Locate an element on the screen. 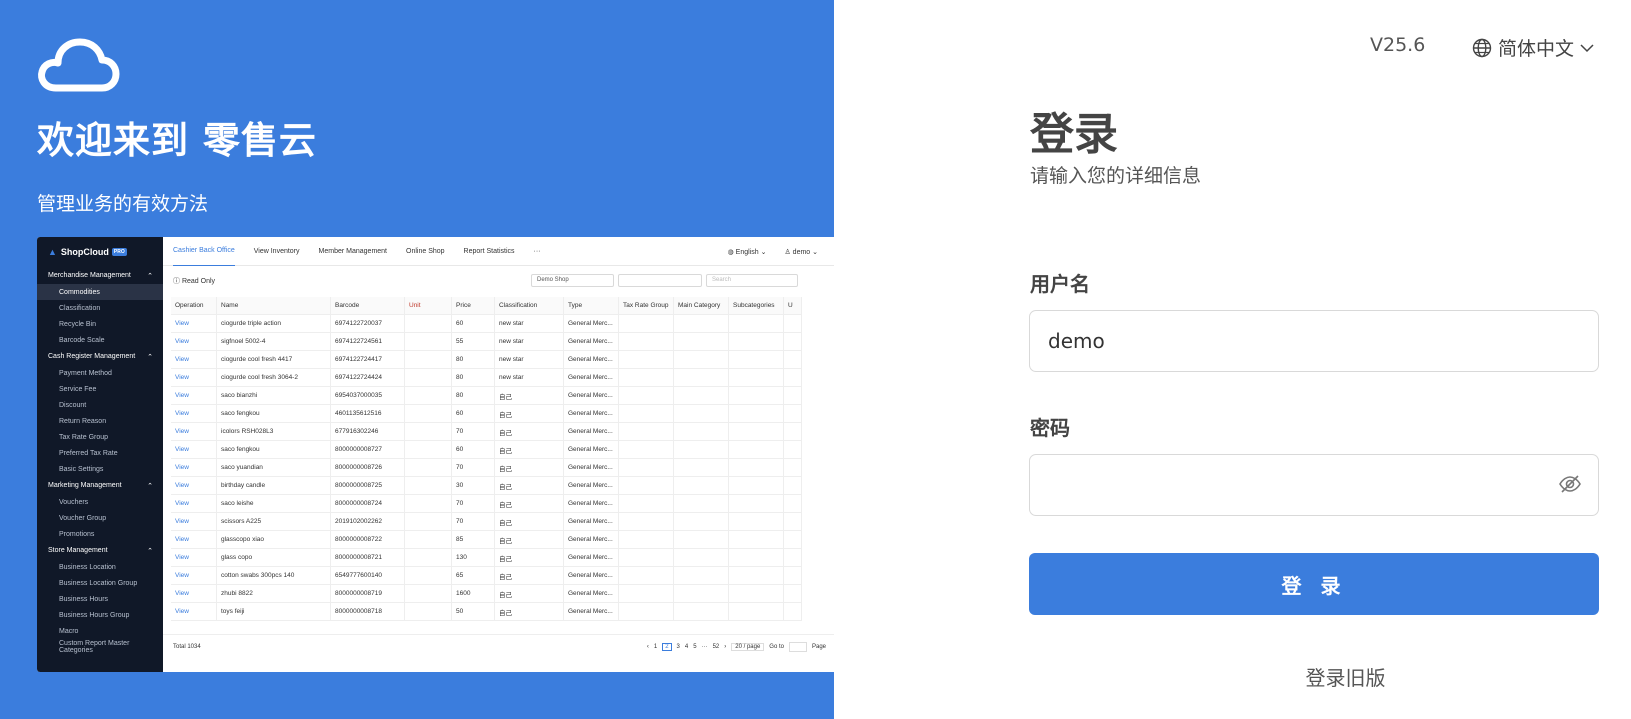 This screenshot has width=1631, height=719. preview-page-number: 3 is located at coordinates (678, 647).